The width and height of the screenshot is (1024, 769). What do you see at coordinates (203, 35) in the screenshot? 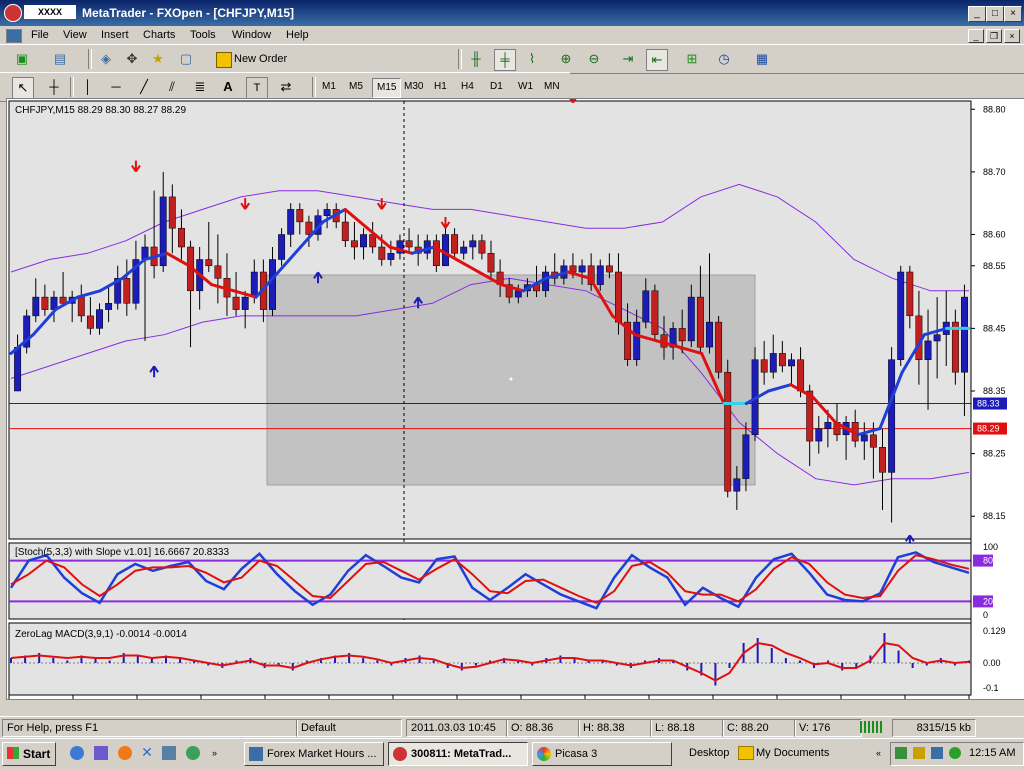
I see `menu-tools: Tools` at bounding box center [203, 35].